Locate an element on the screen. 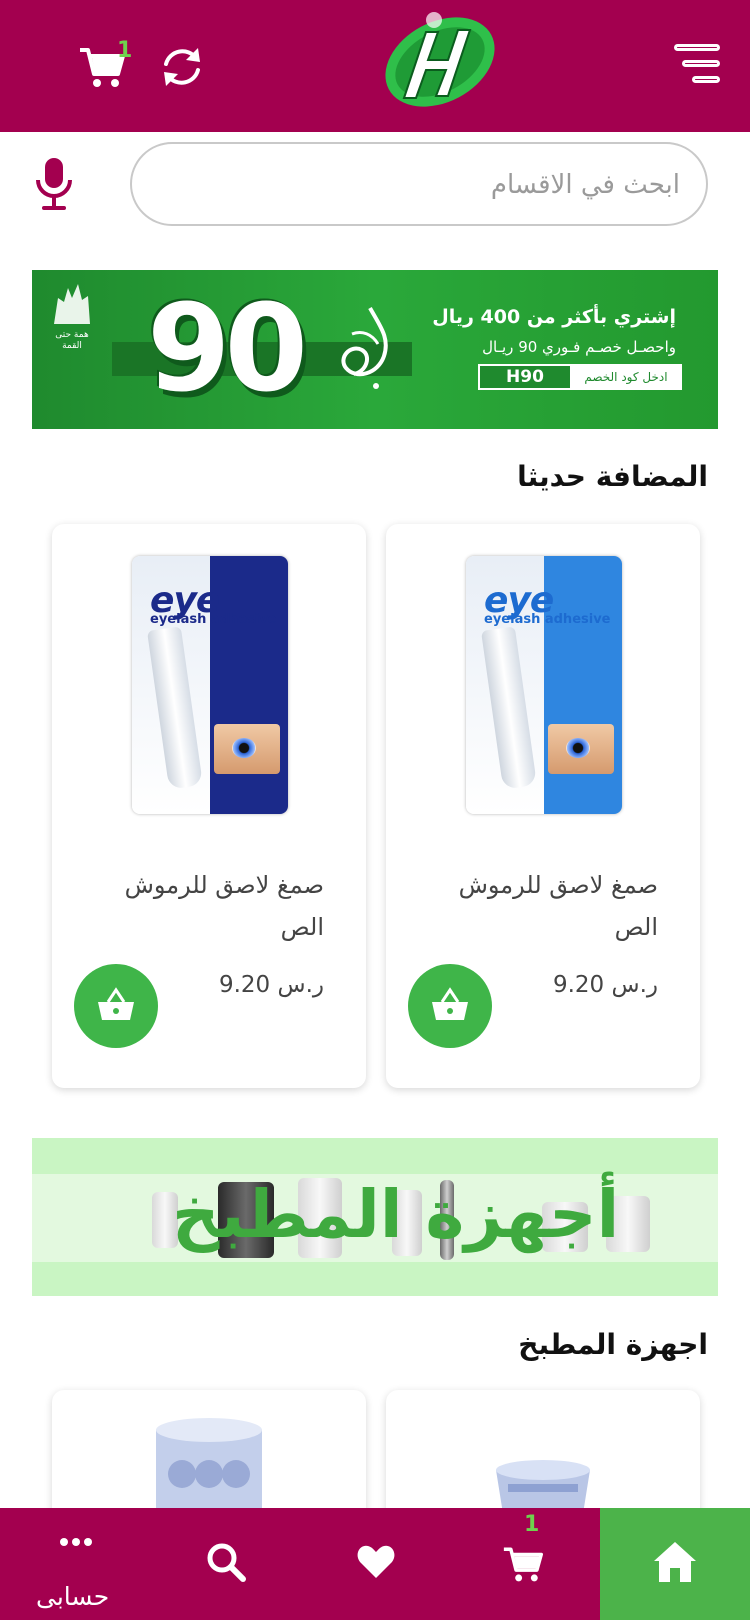 The height and width of the screenshot is (1620, 750). menu-icon is located at coordinates (695, 66).